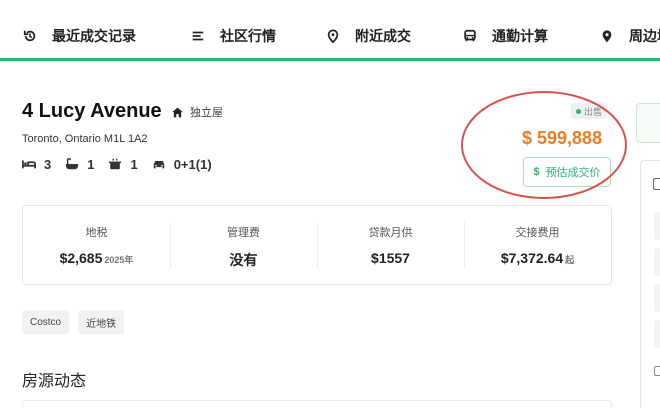 The image size is (660, 408). Describe the element at coordinates (94, 36) in the screenshot. I see `nav-item-label: 最近成交记录` at that location.